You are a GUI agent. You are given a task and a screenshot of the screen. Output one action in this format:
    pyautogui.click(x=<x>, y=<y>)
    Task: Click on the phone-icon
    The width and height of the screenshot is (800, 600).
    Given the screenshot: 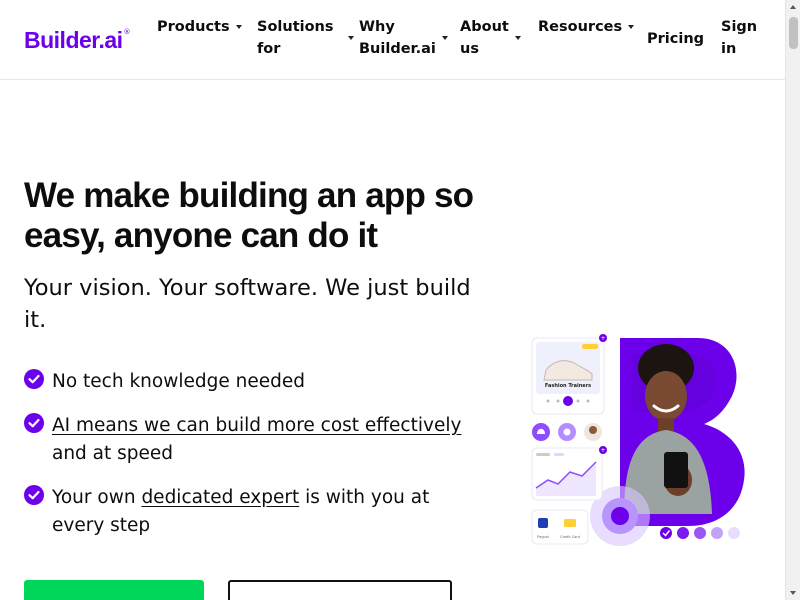 What is the action you would take?
    pyautogui.click(x=676, y=470)
    